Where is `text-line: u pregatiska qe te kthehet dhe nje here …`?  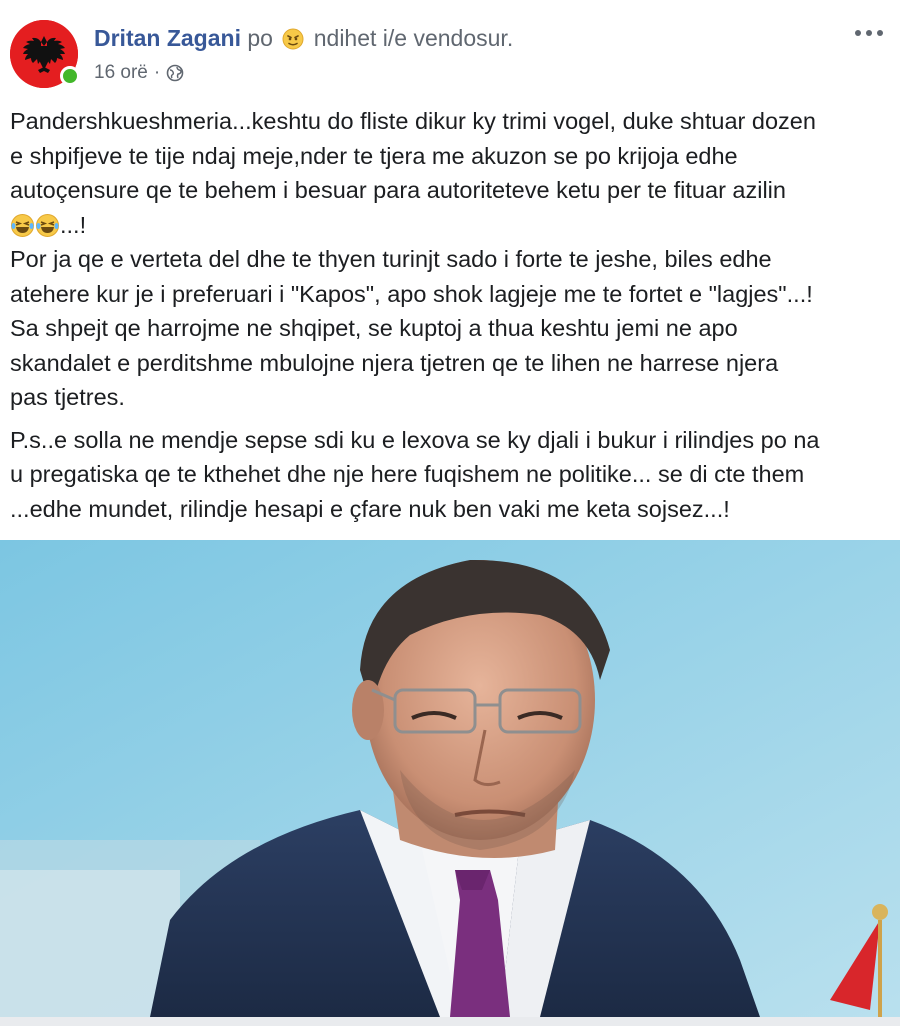 text-line: u pregatiska qe te kthehet dhe nje here … is located at coordinates (407, 474).